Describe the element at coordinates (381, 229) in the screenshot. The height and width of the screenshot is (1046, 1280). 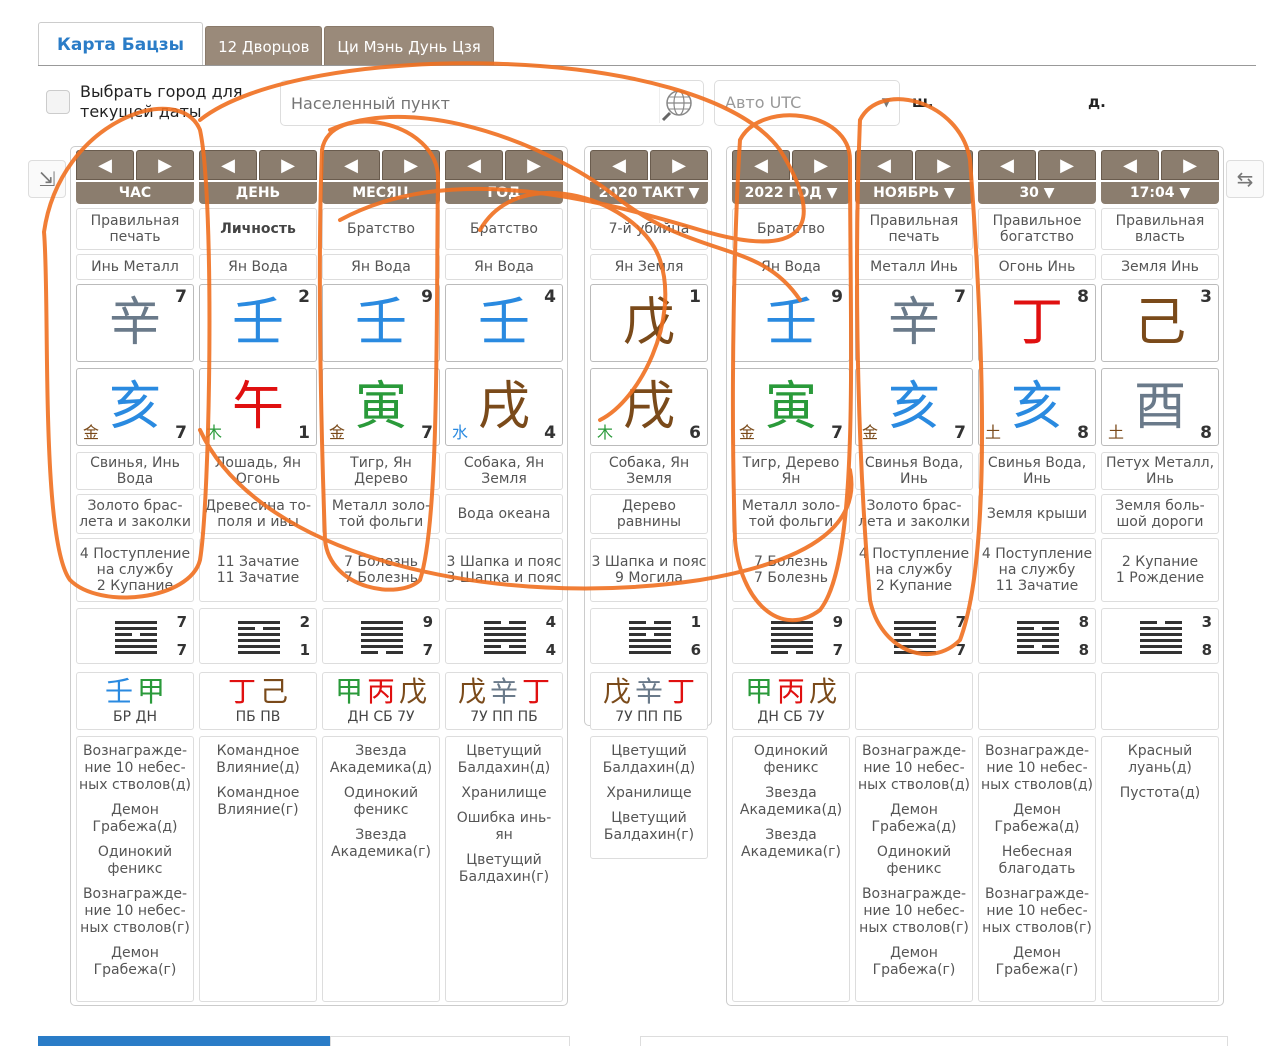
I see `ten-god: Братство` at that location.